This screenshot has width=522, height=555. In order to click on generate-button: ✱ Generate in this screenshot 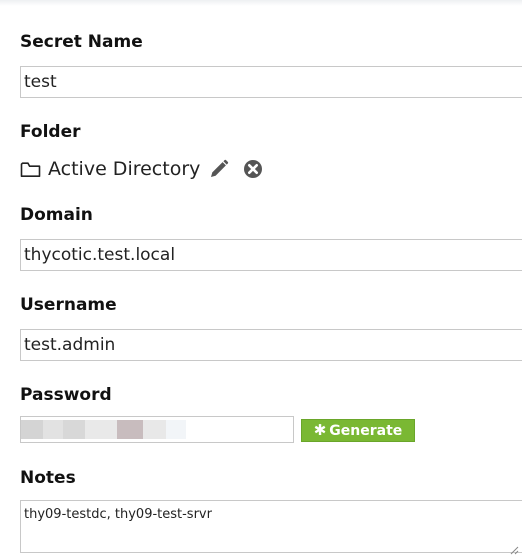, I will do `click(358, 430)`.